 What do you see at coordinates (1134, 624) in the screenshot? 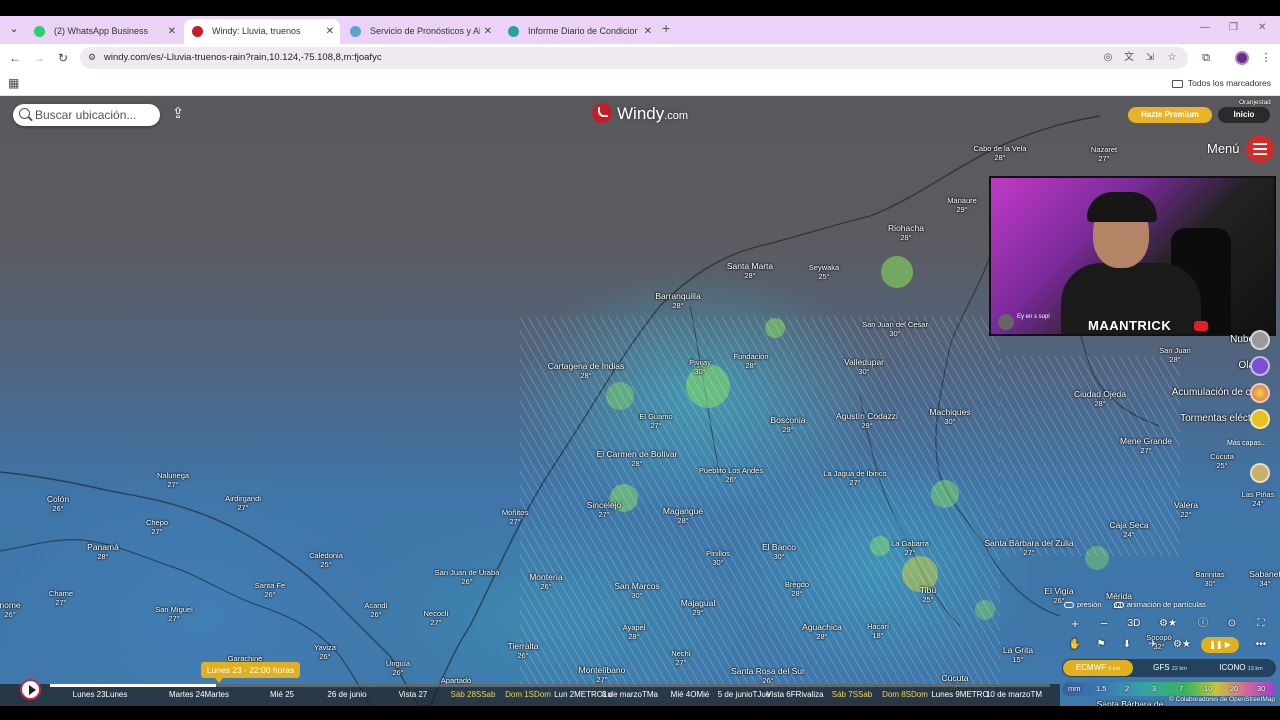
I see `3d-button: 3D` at bounding box center [1134, 624].